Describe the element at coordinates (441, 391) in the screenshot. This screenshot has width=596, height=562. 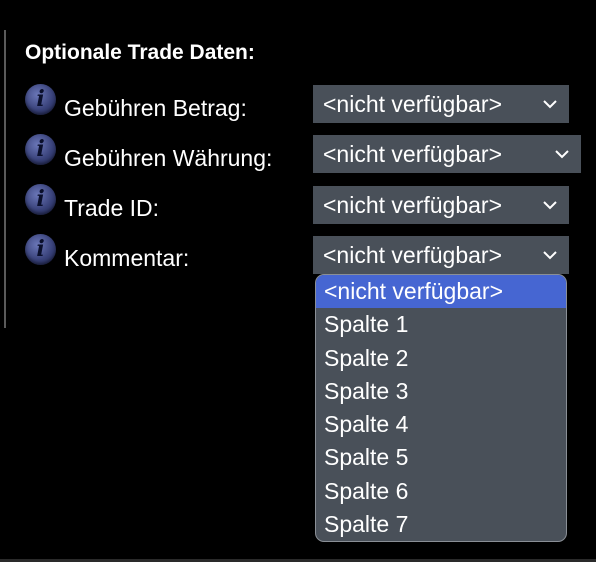
I see `dropdown-option: Spalte 3` at that location.